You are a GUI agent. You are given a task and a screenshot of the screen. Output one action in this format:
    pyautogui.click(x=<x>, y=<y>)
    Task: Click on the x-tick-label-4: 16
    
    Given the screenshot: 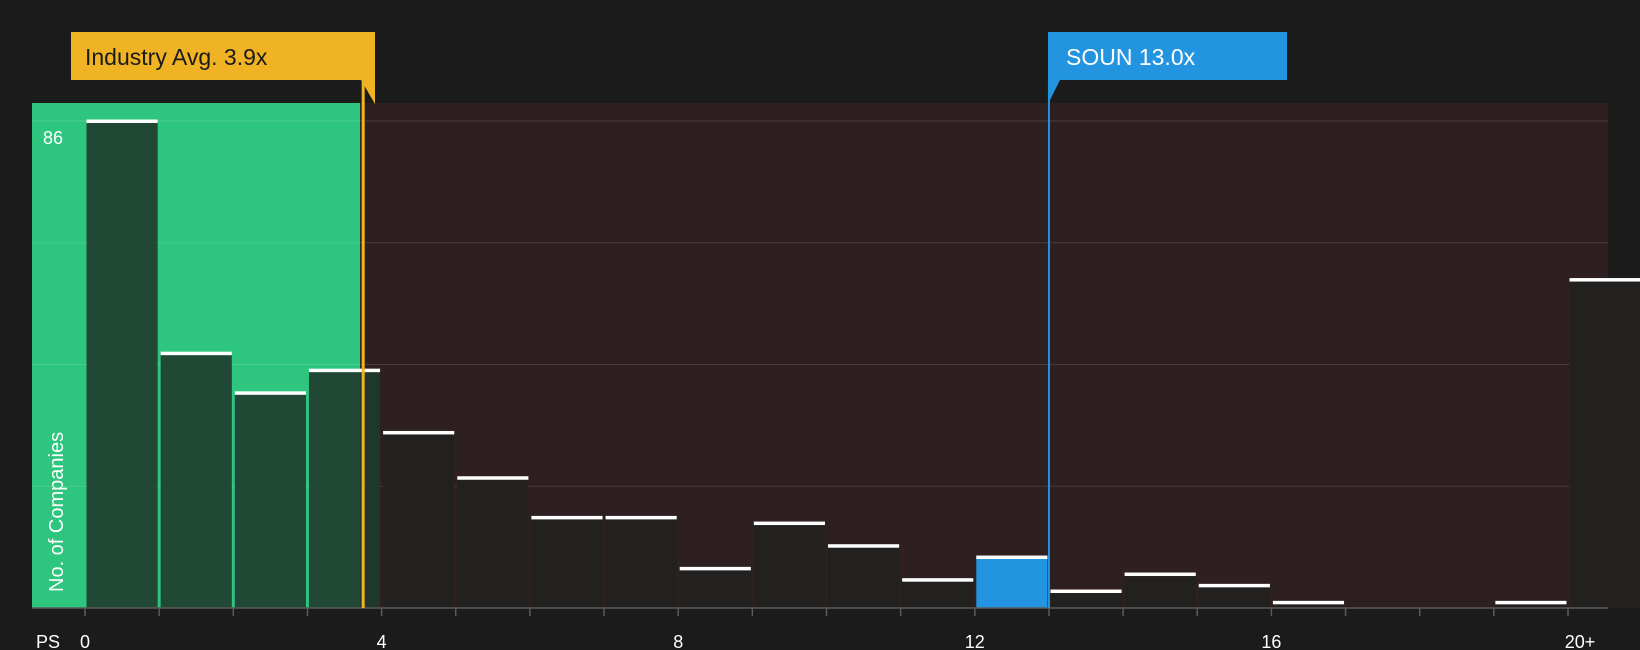 What is the action you would take?
    pyautogui.click(x=1271, y=641)
    